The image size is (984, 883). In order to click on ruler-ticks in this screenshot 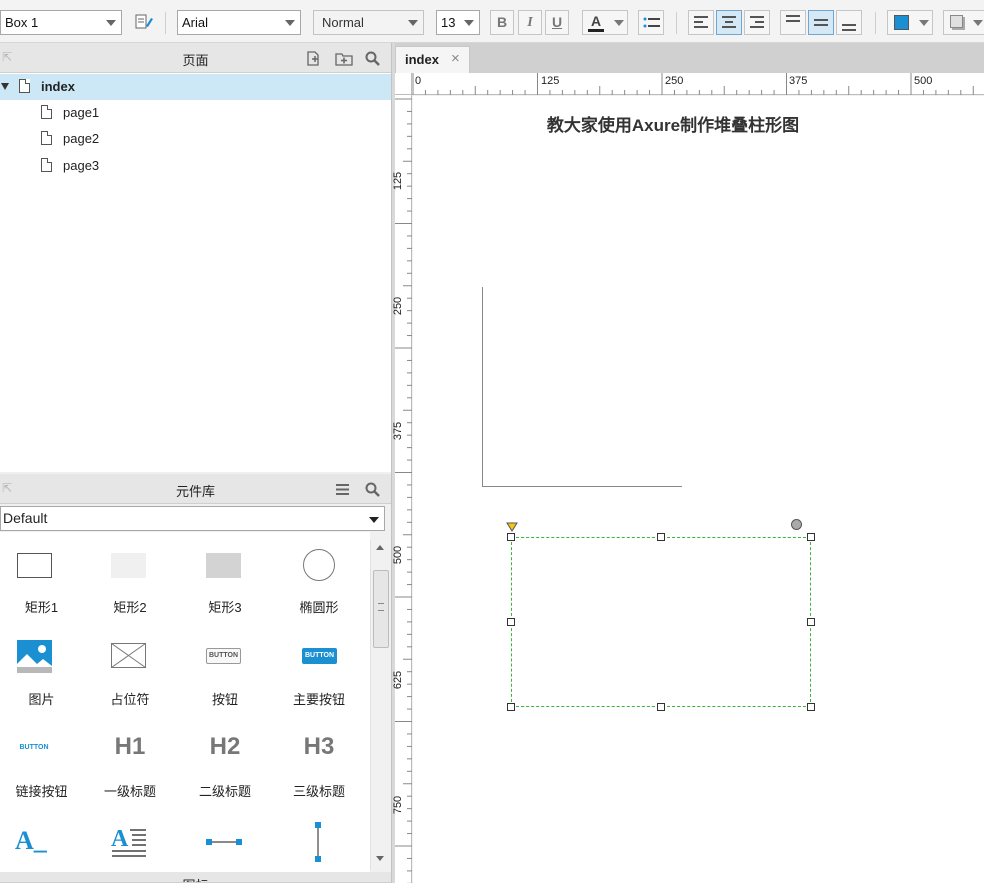, I will do `click(403, 490)`.